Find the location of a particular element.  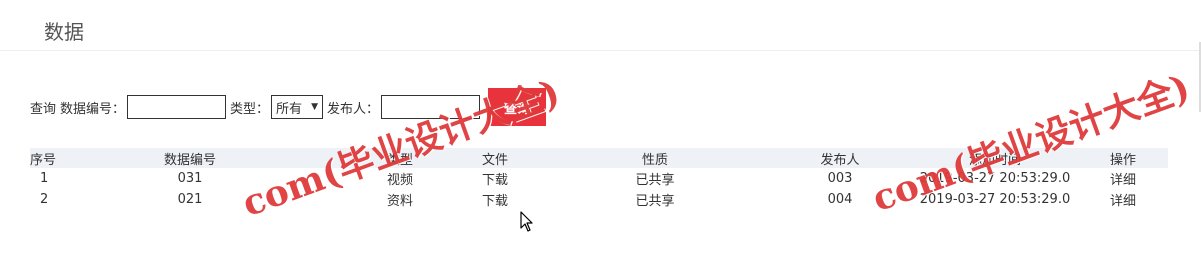

header-type: 类型 is located at coordinates (400, 158).